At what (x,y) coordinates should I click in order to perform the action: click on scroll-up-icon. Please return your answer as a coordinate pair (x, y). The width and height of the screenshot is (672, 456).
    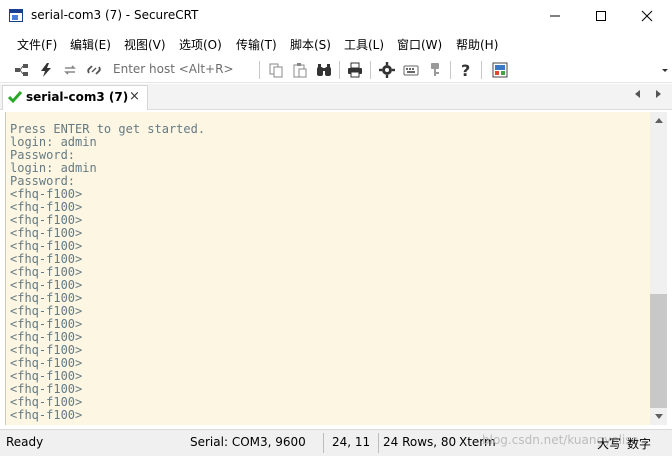
    Looking at the image, I should click on (659, 120).